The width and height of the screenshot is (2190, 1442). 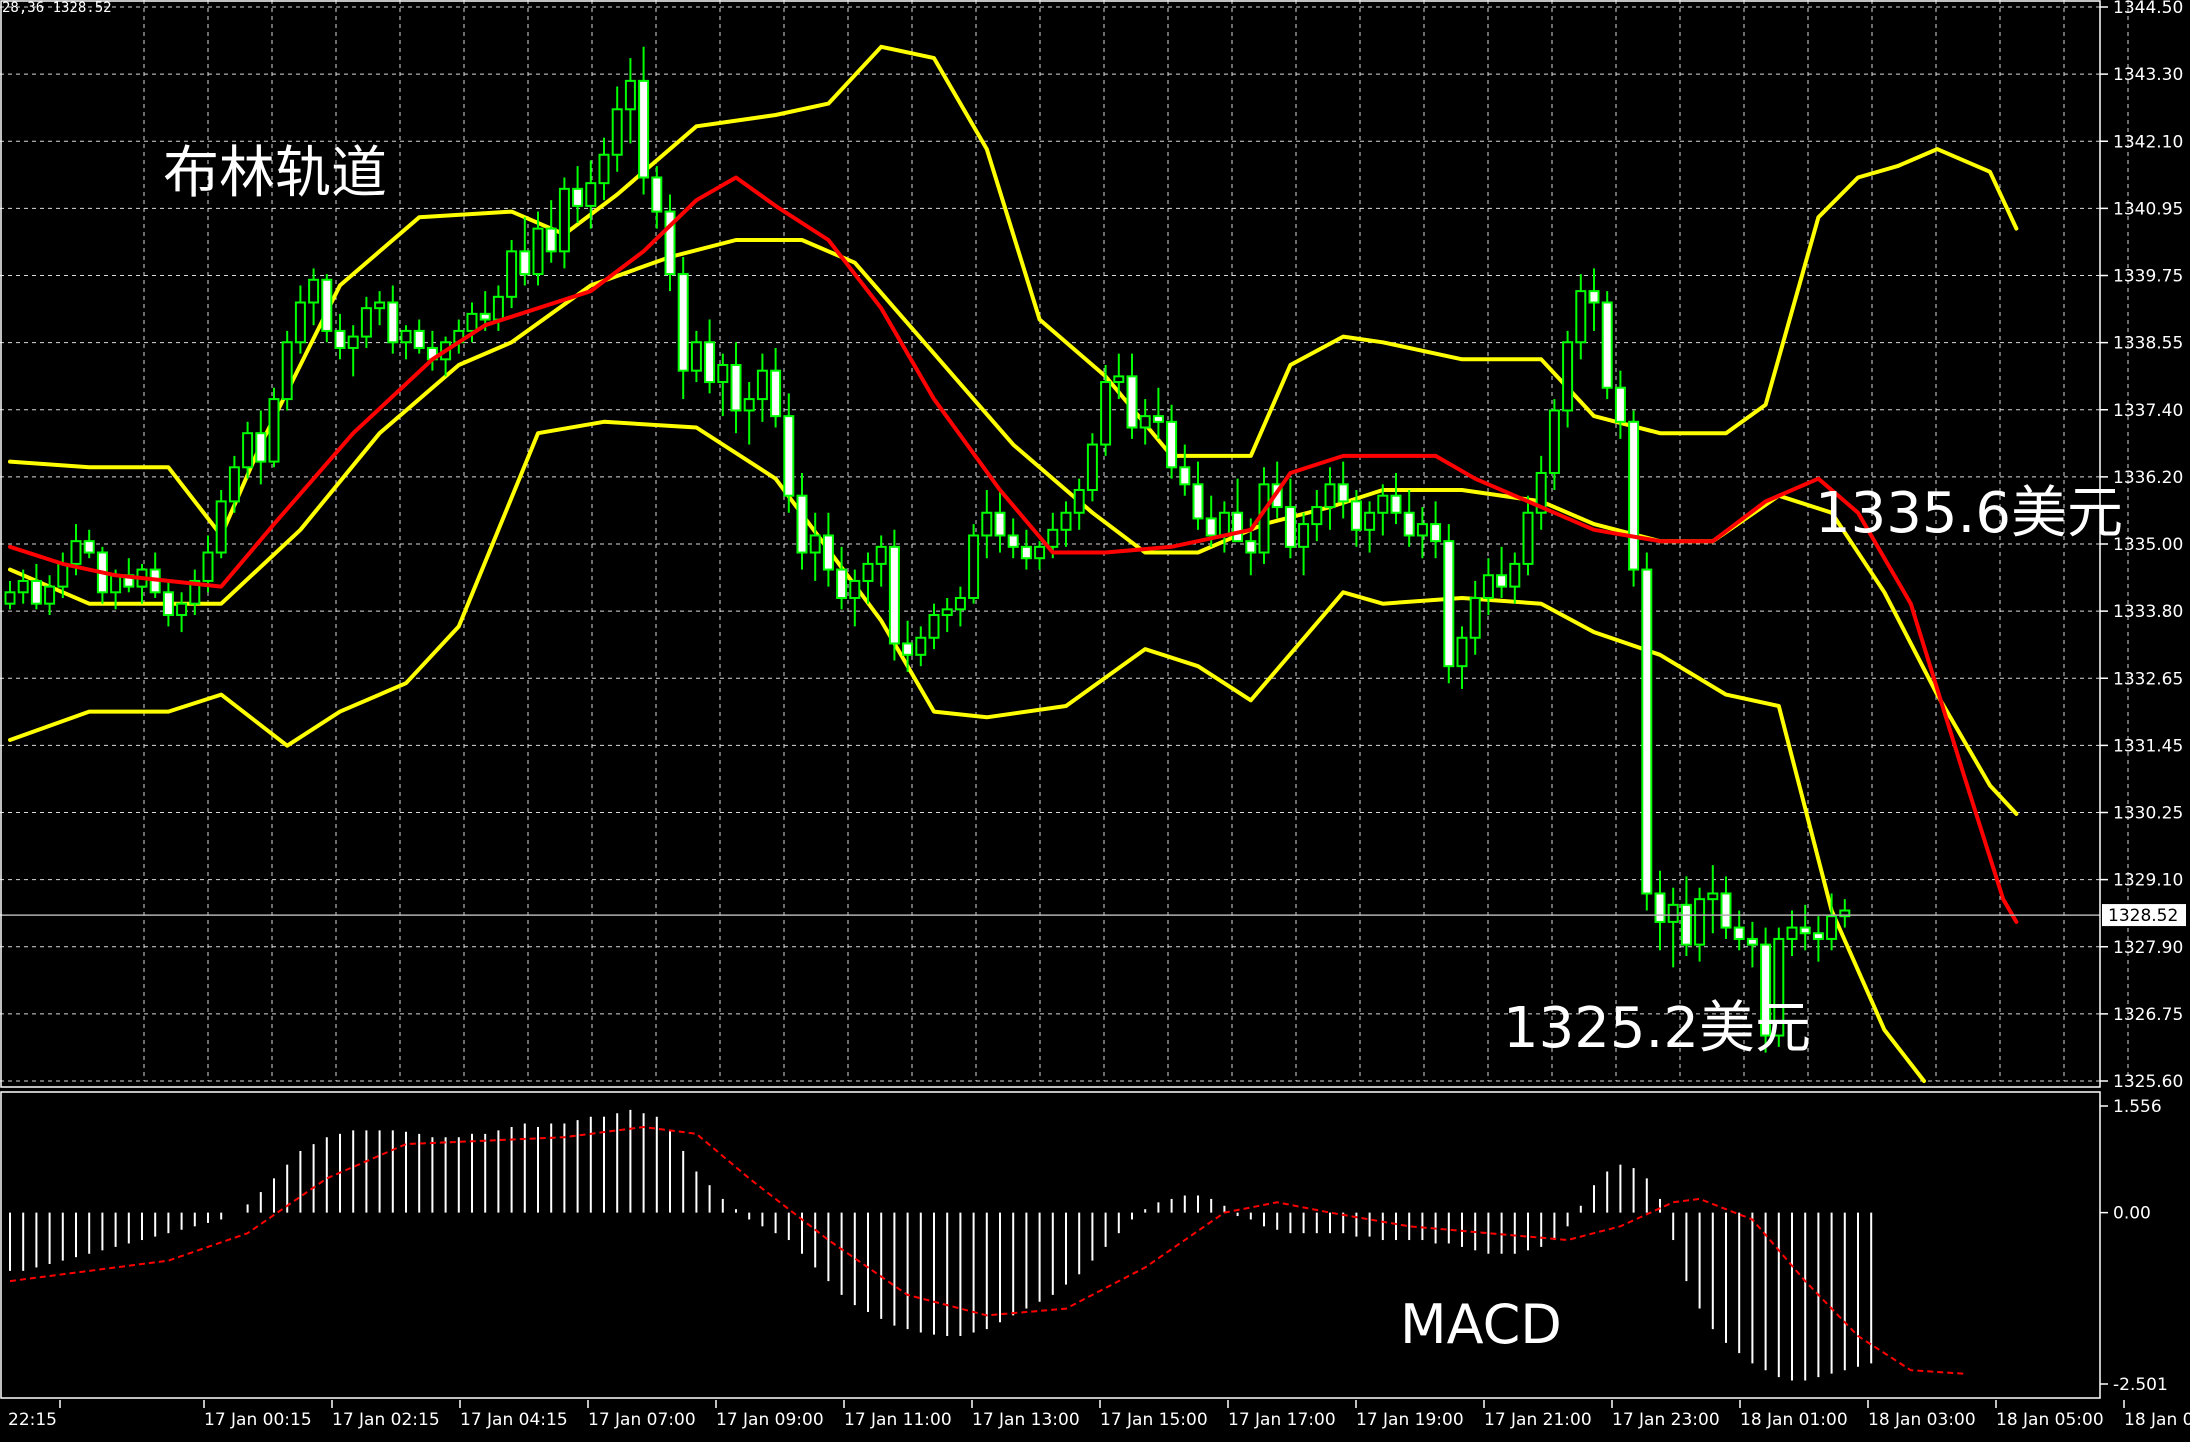 What do you see at coordinates (1969, 513) in the screenshot?
I see `annotation-high-price: 1335.6美元` at bounding box center [1969, 513].